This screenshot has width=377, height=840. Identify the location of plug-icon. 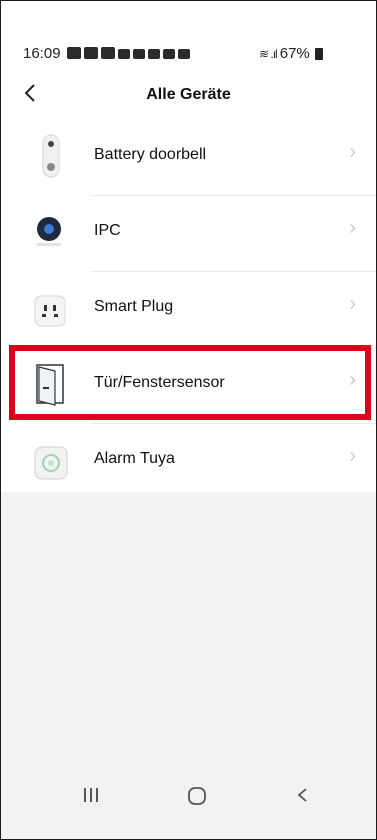
(51, 308).